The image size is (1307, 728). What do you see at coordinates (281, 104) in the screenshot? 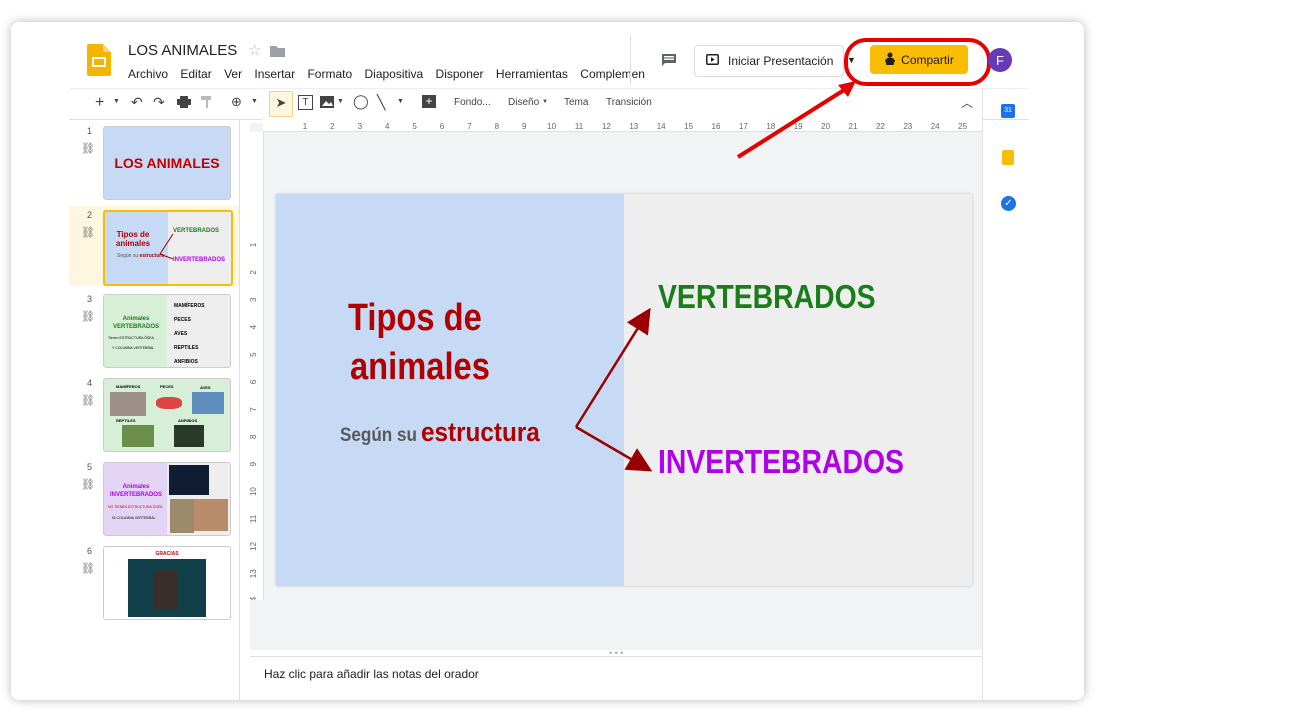
I see `select-tool-icon: ➤` at bounding box center [281, 104].